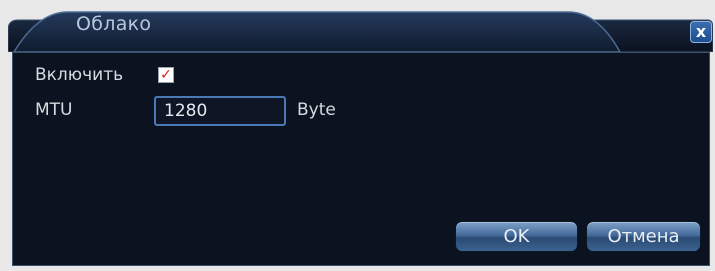 This screenshot has width=715, height=271. I want to click on mtu-label: MTU, so click(54, 110).